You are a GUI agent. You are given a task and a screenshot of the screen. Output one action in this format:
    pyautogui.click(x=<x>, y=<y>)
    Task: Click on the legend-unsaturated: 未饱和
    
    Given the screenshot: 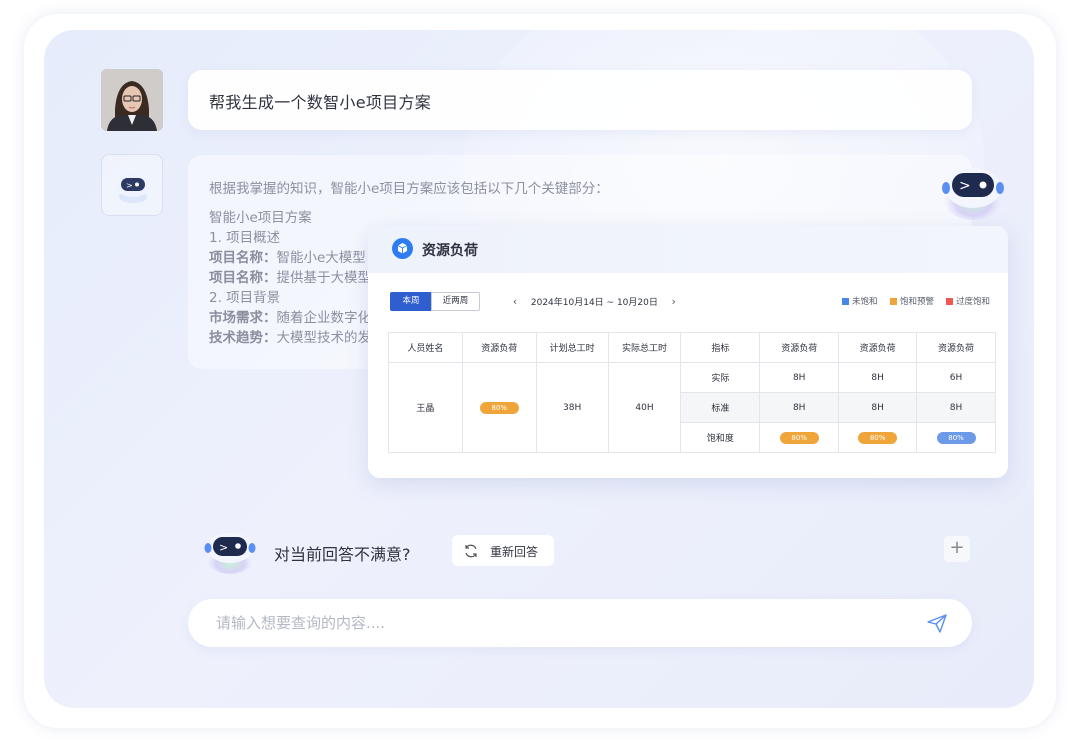 What is the action you would take?
    pyautogui.click(x=860, y=301)
    